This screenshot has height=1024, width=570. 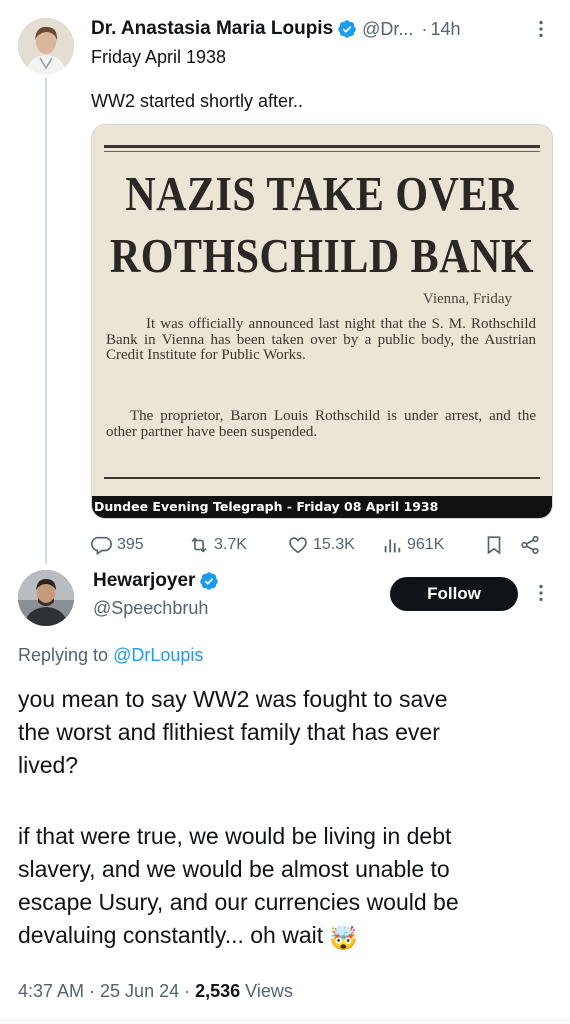 I want to click on share-icon, so click(x=530, y=545).